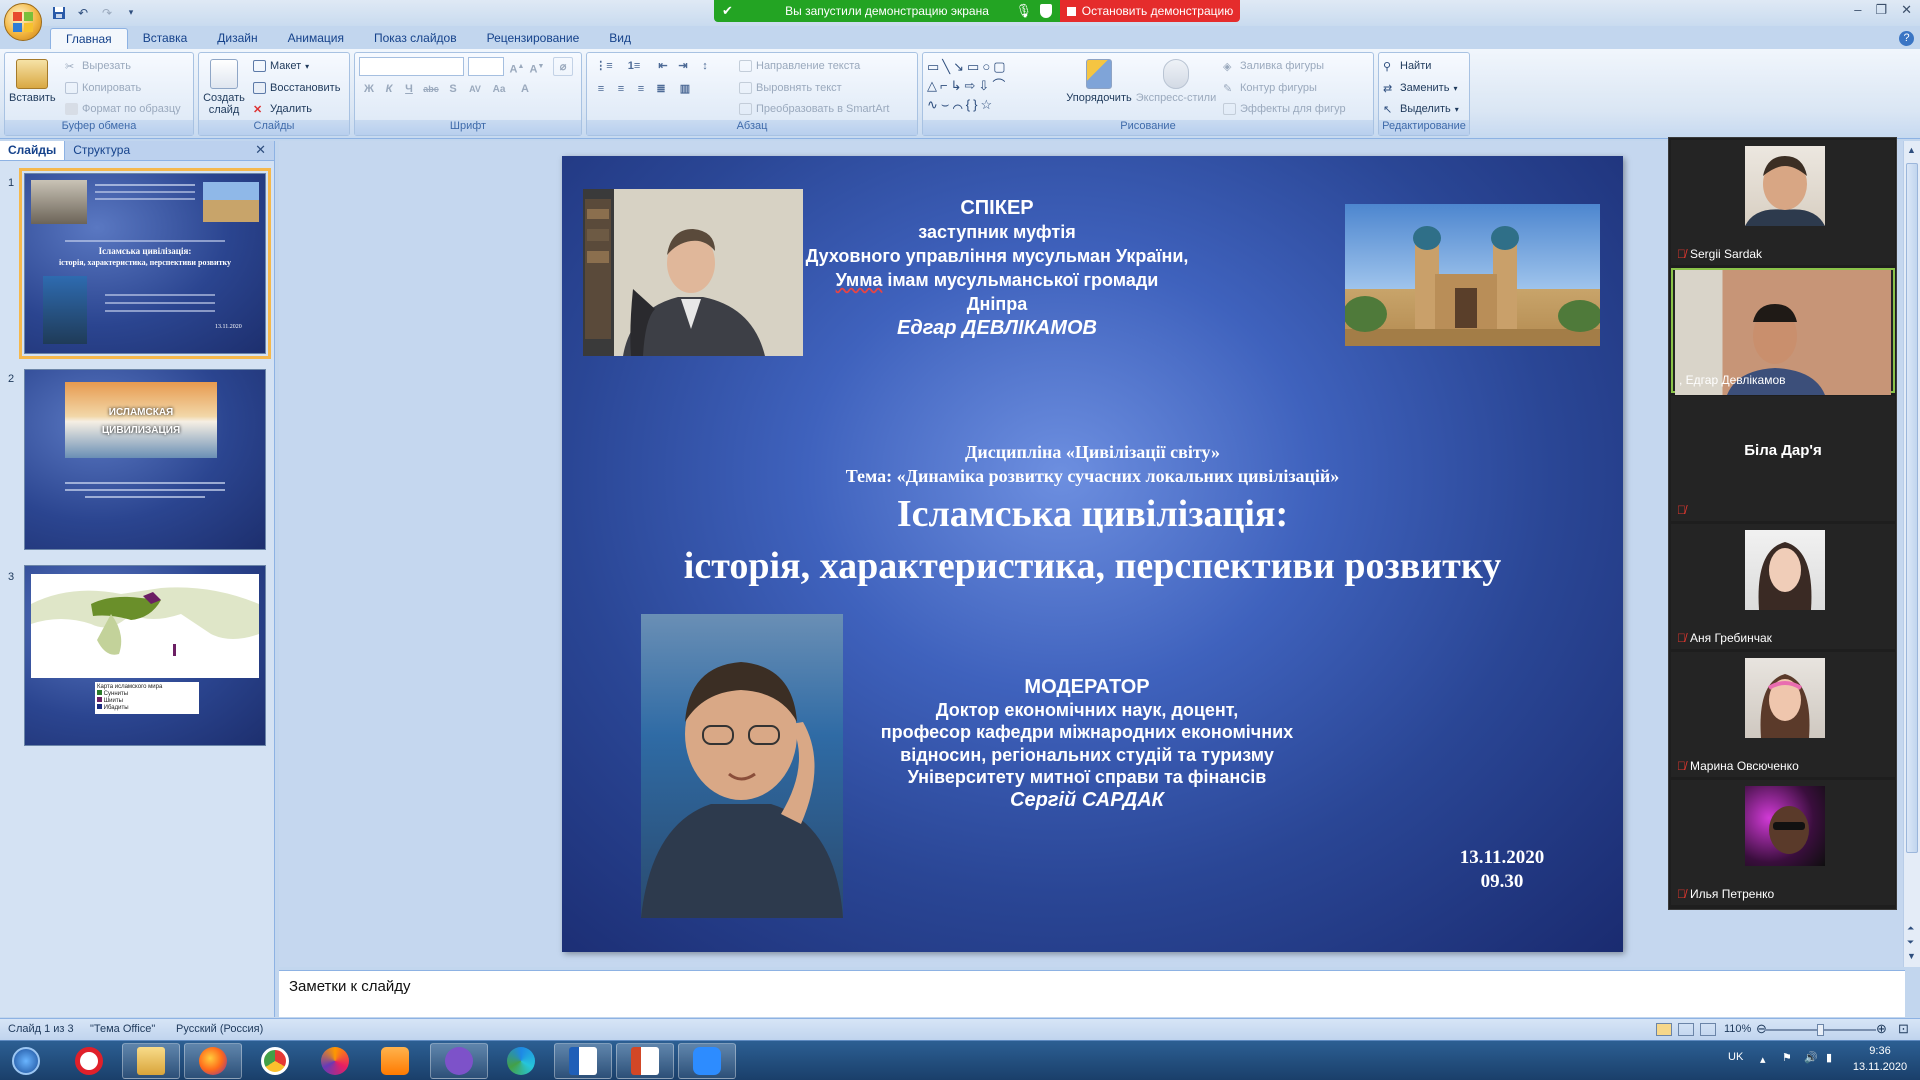 The height and width of the screenshot is (1080, 1920). I want to click on arc-icon: ⌒, so click(958, 104).